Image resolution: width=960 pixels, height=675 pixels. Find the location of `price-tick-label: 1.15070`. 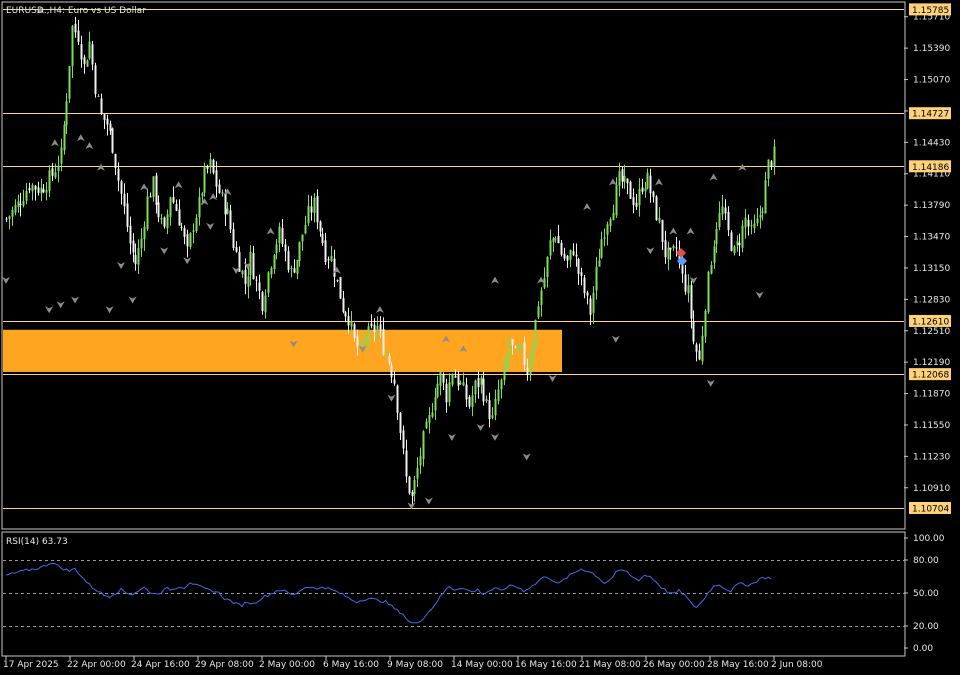

price-tick-label: 1.15070 is located at coordinates (931, 81).